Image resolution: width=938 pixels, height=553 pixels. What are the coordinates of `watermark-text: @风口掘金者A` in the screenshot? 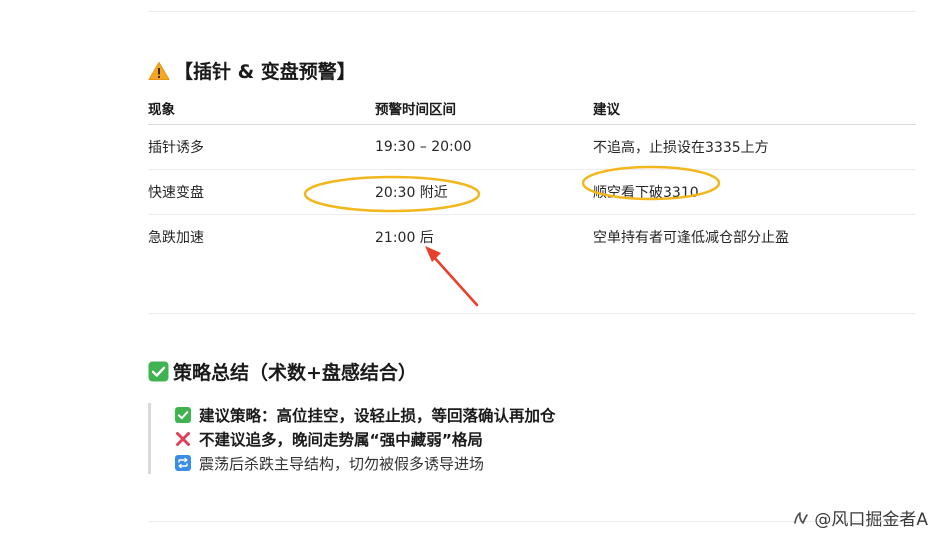 It's located at (871, 520).